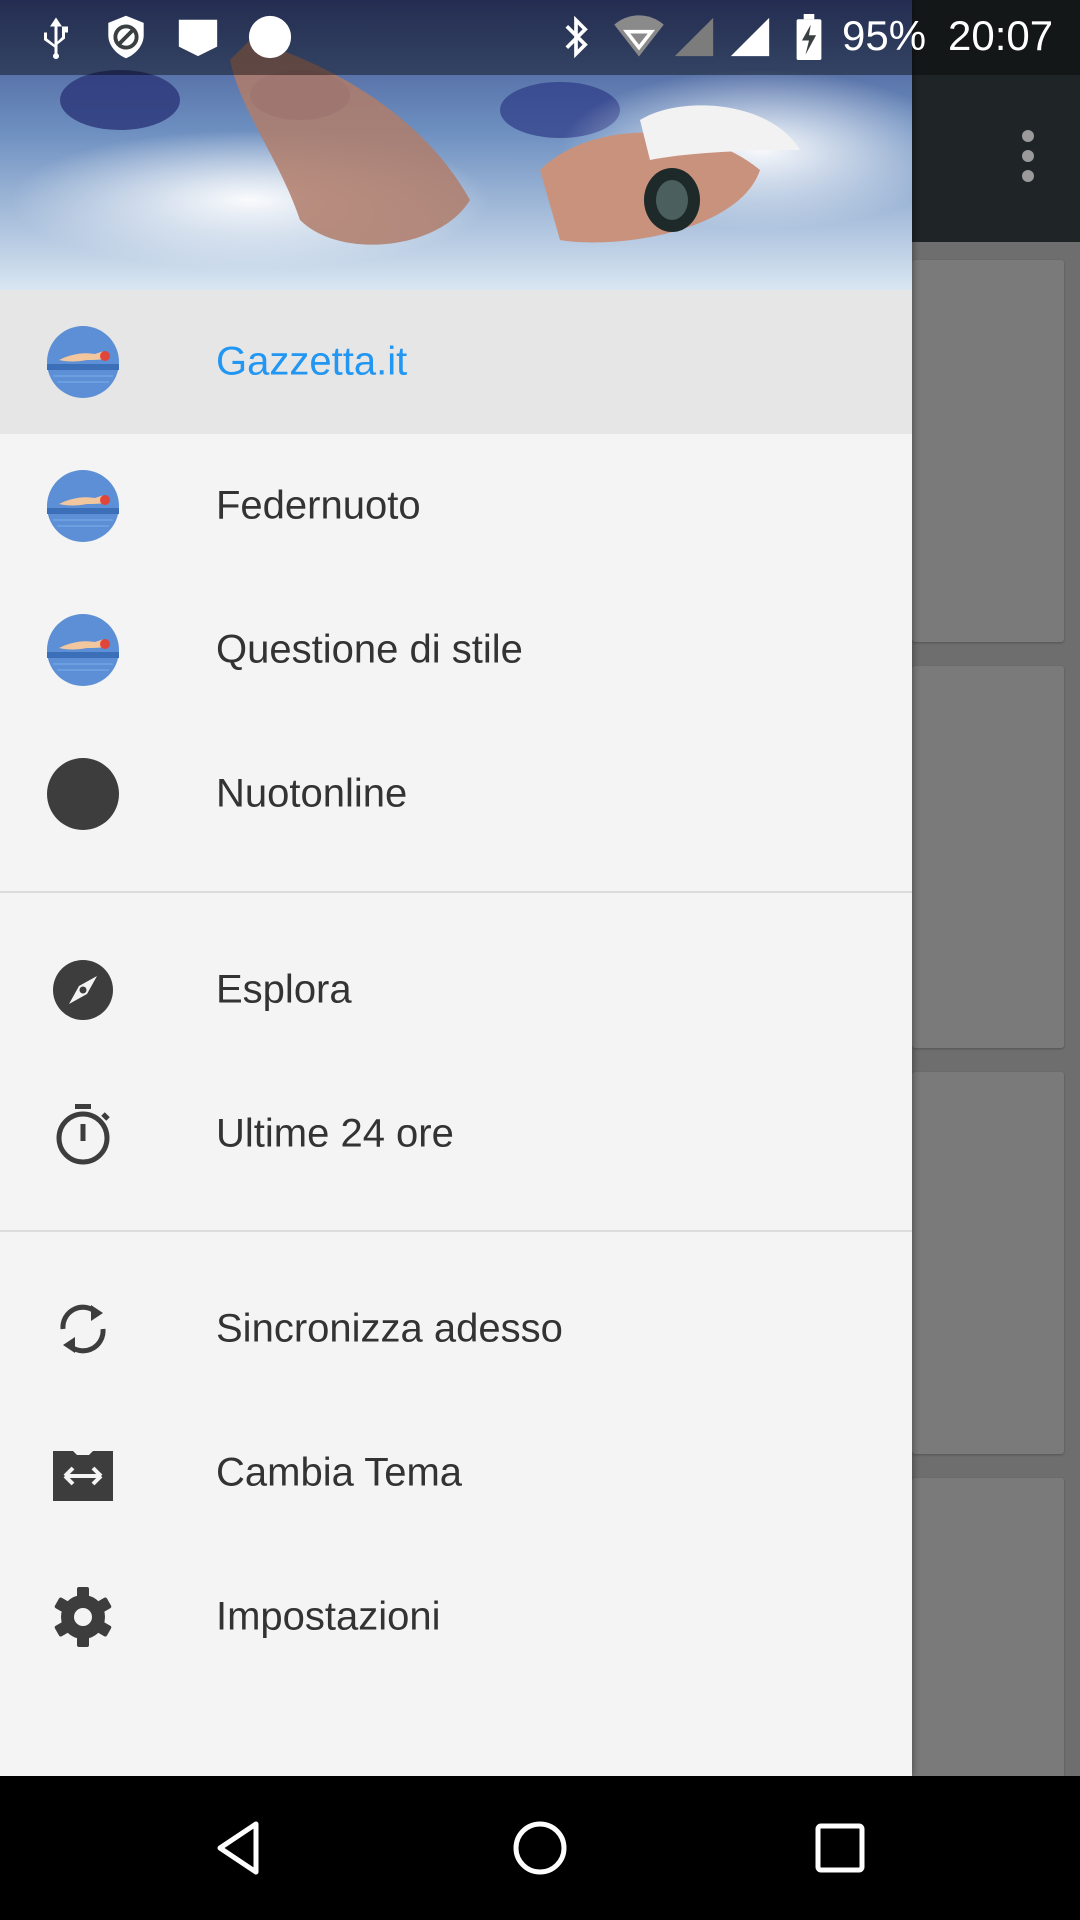  I want to click on shield-icon, so click(126, 37).